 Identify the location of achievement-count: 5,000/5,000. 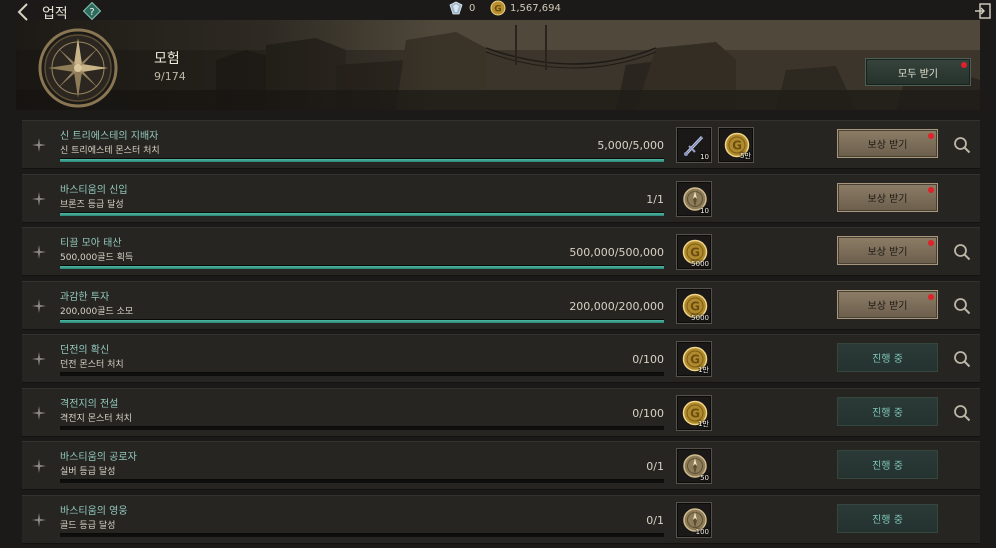
(630, 145).